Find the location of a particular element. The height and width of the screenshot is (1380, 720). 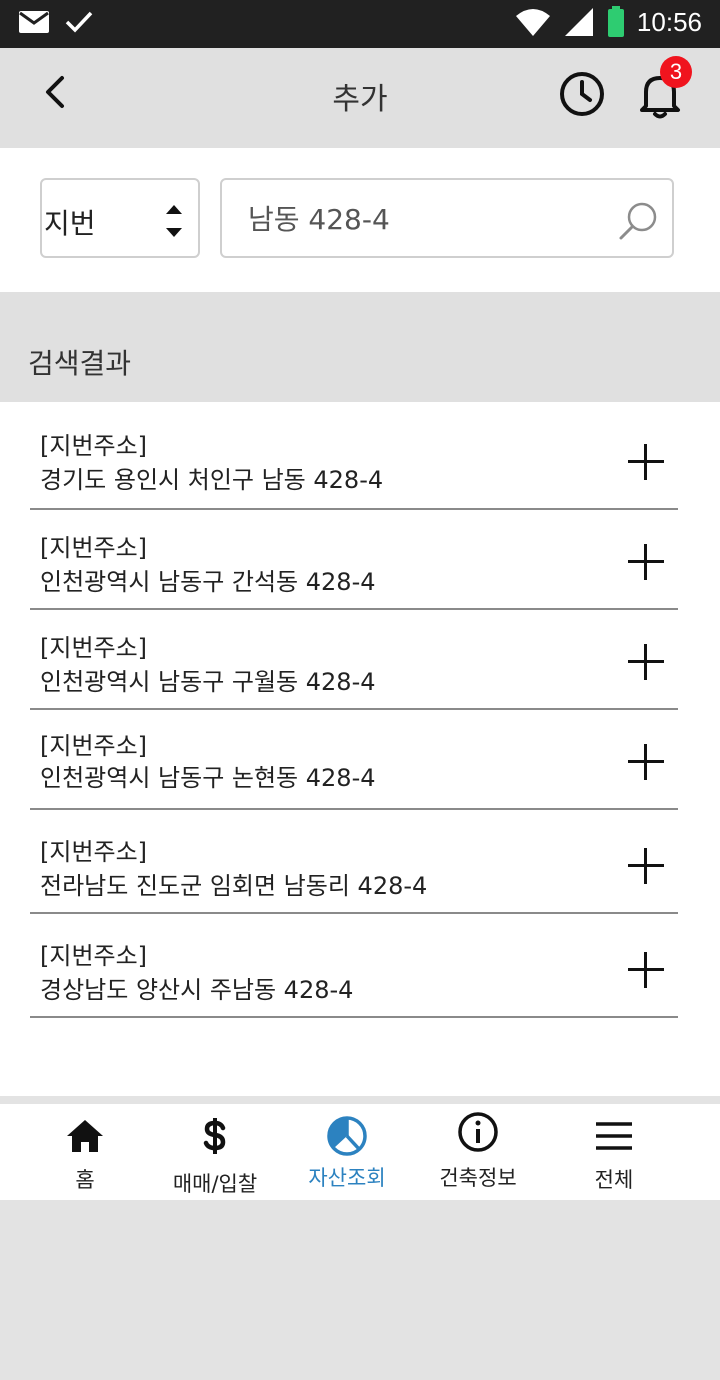

pie-chart-icon is located at coordinates (347, 1136).